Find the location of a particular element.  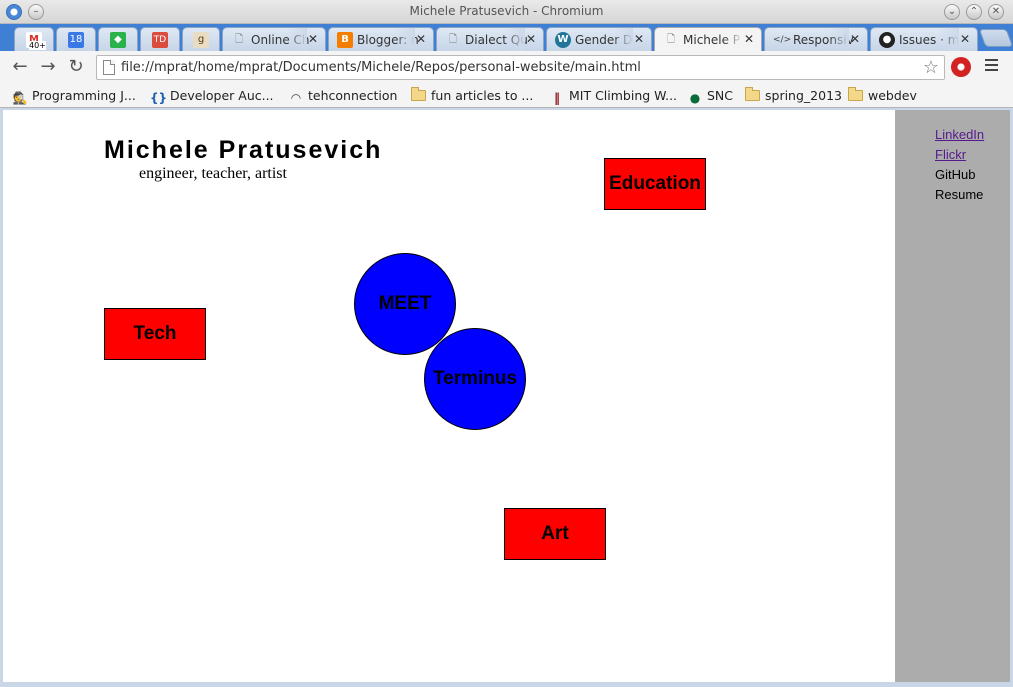

tab-todoist: TD is located at coordinates (160, 39).